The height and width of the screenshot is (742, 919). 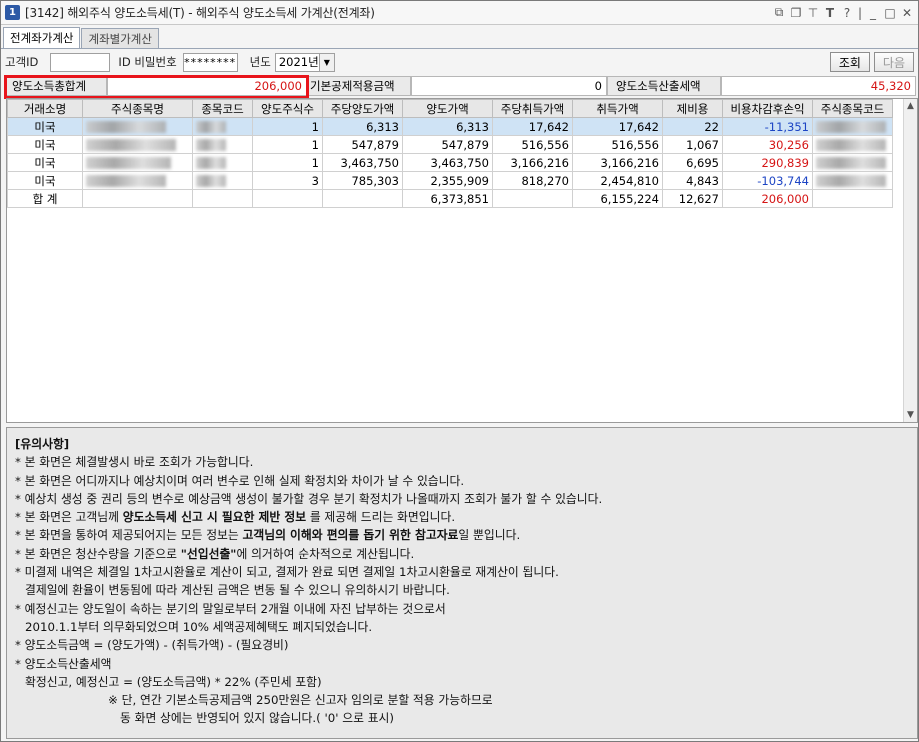 I want to click on basic-deduction-value: 0, so click(x=509, y=86).